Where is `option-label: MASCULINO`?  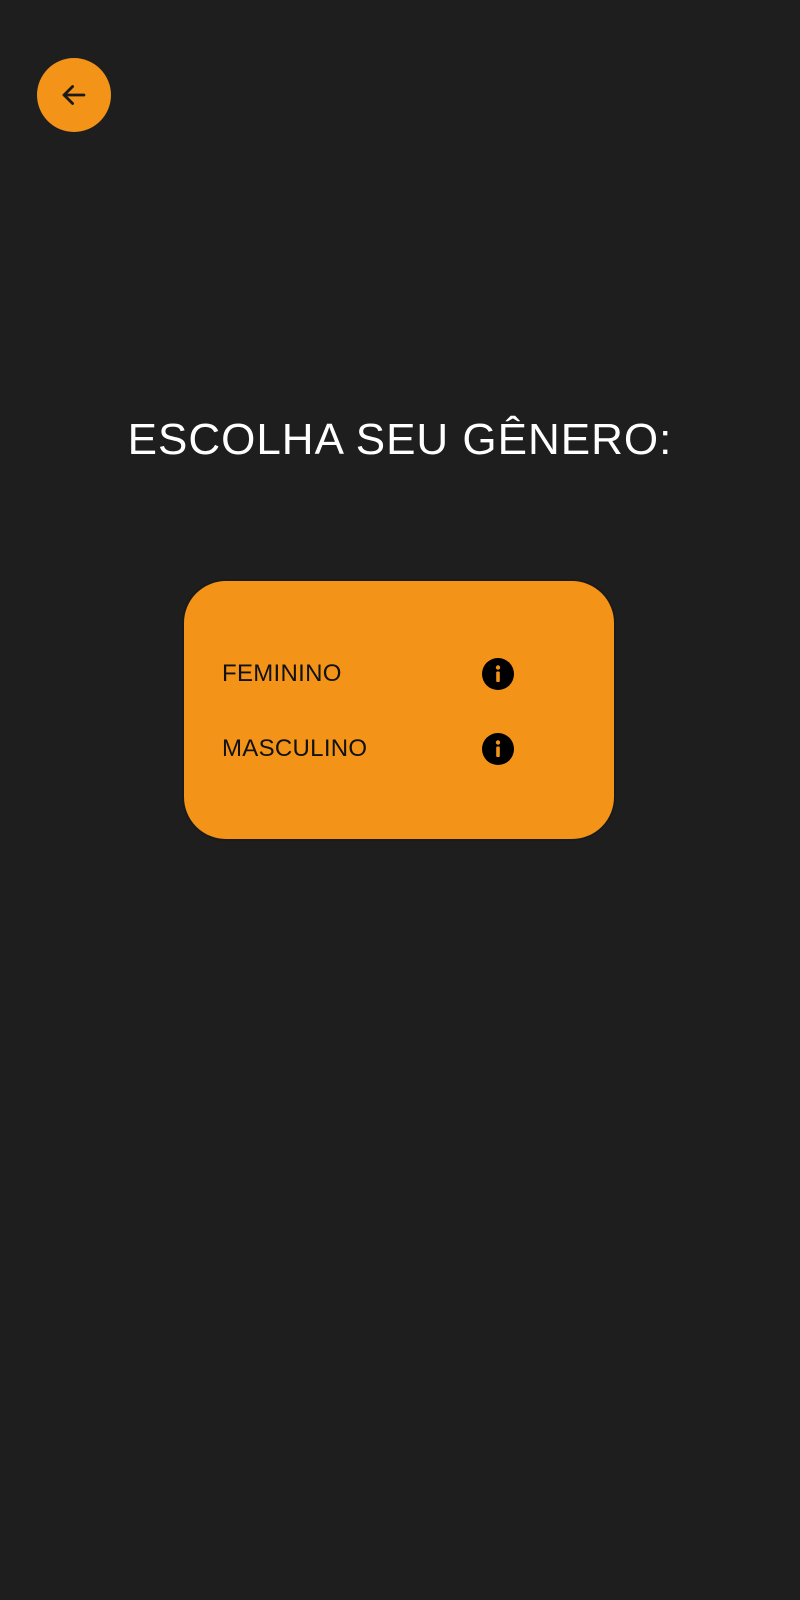 option-label: MASCULINO is located at coordinates (295, 748).